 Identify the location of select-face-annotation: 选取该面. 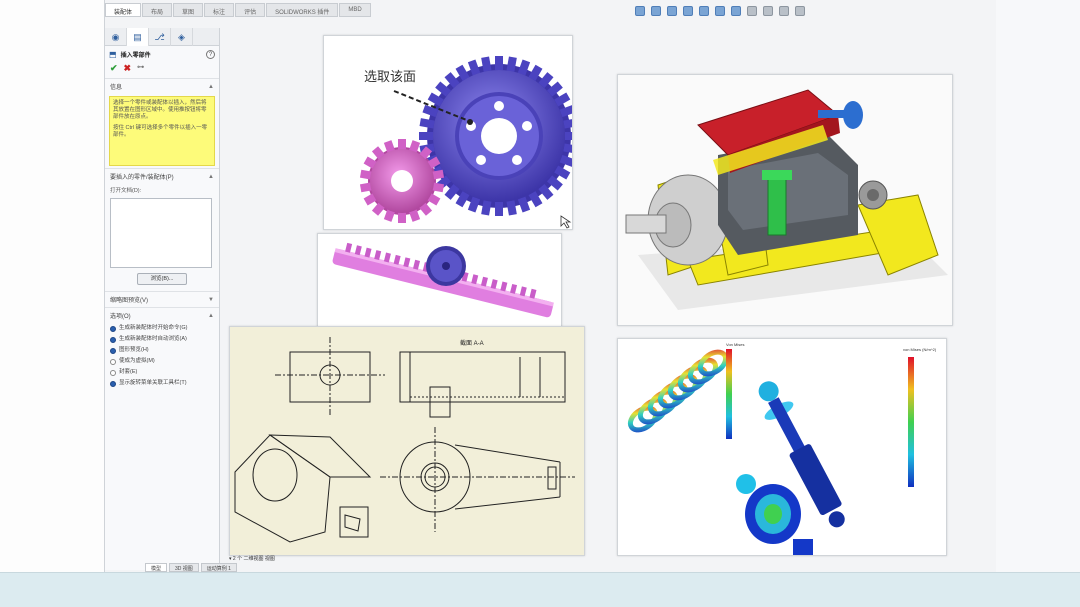
(390, 77).